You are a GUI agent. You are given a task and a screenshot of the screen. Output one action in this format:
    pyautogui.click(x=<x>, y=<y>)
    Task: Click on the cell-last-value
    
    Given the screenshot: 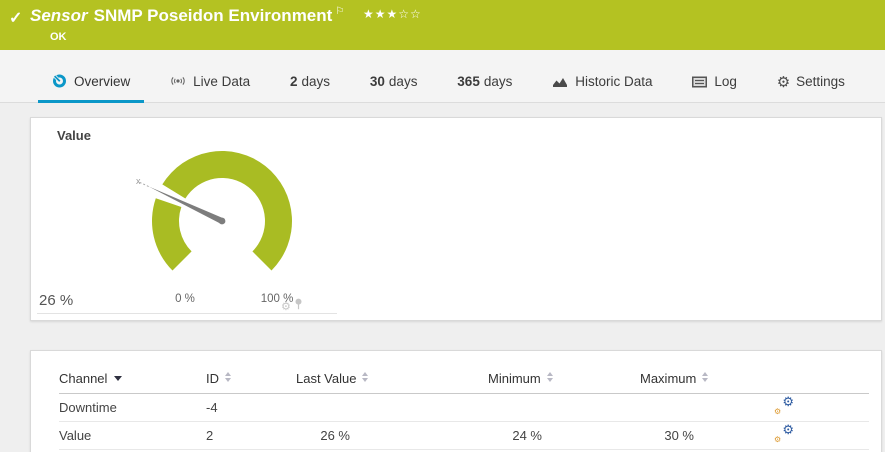 What is the action you would take?
    pyautogui.click(x=330, y=407)
    